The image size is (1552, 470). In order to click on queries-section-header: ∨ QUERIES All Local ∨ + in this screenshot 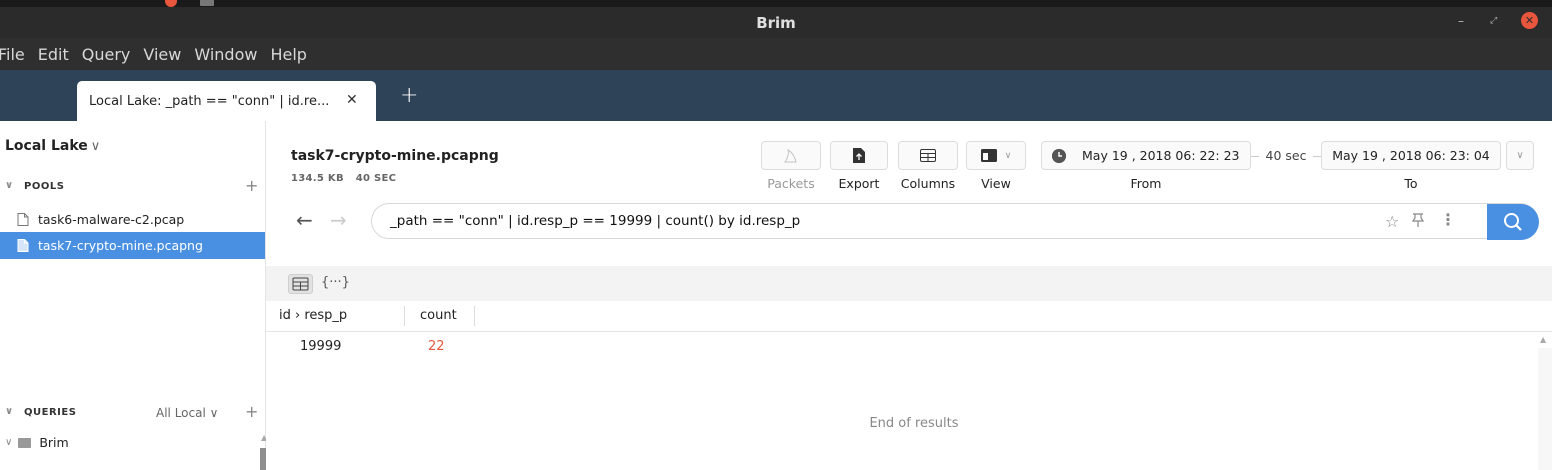, I will do `click(133, 413)`.